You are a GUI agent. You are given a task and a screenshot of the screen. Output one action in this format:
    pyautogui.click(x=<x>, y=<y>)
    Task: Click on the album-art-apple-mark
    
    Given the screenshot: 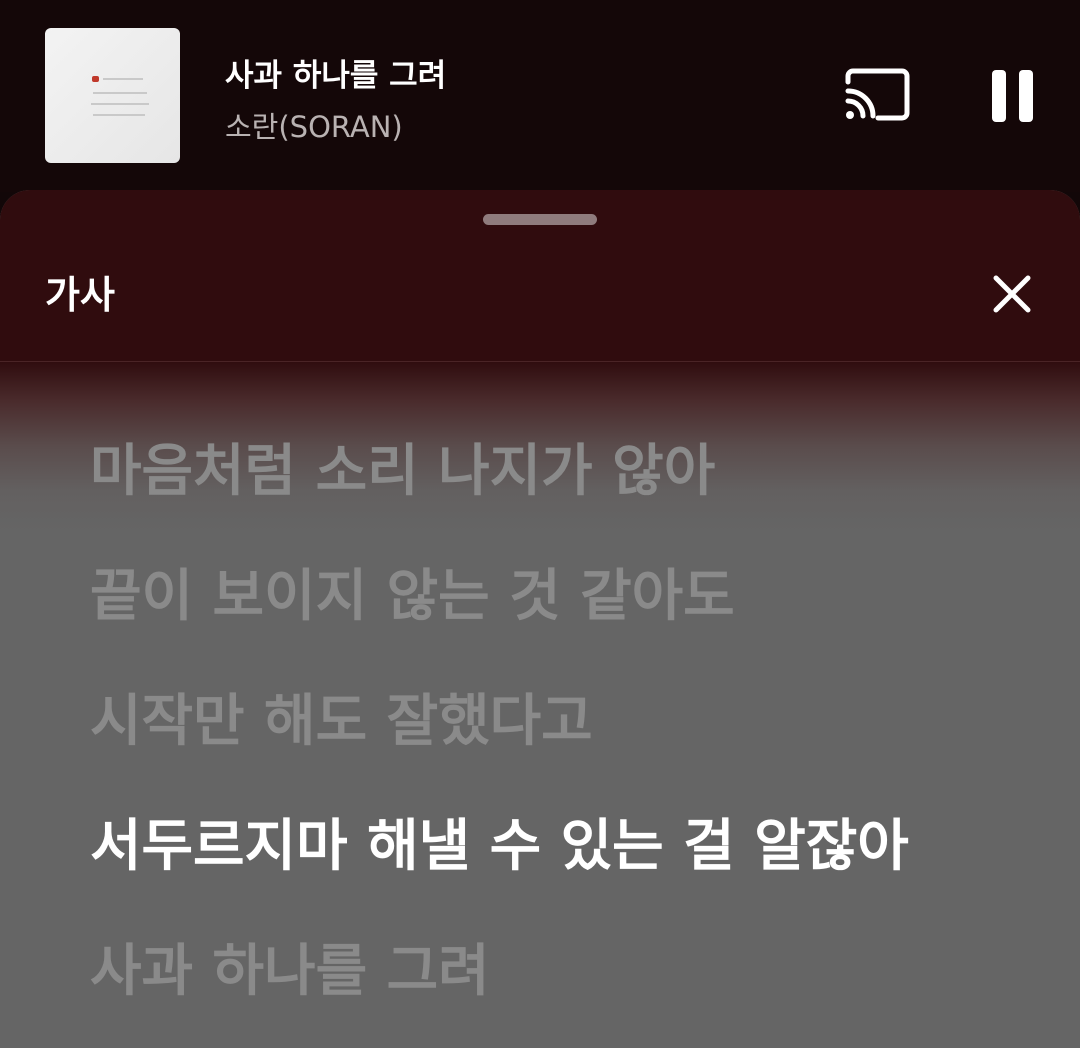 What is the action you would take?
    pyautogui.click(x=95, y=79)
    